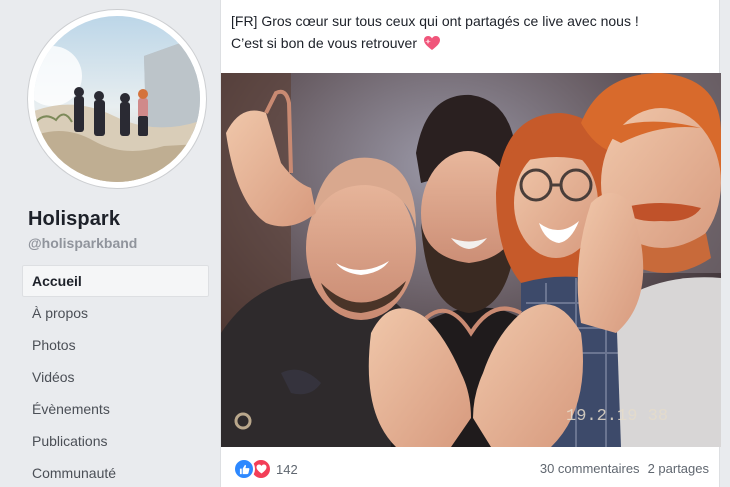 The width and height of the screenshot is (730, 487). I want to click on nav-item-videos: Vidéos, so click(115, 377).